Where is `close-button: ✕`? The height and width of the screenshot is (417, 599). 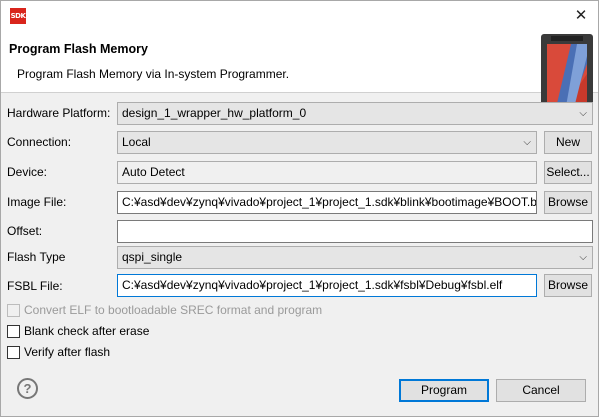 close-button: ✕ is located at coordinates (581, 16).